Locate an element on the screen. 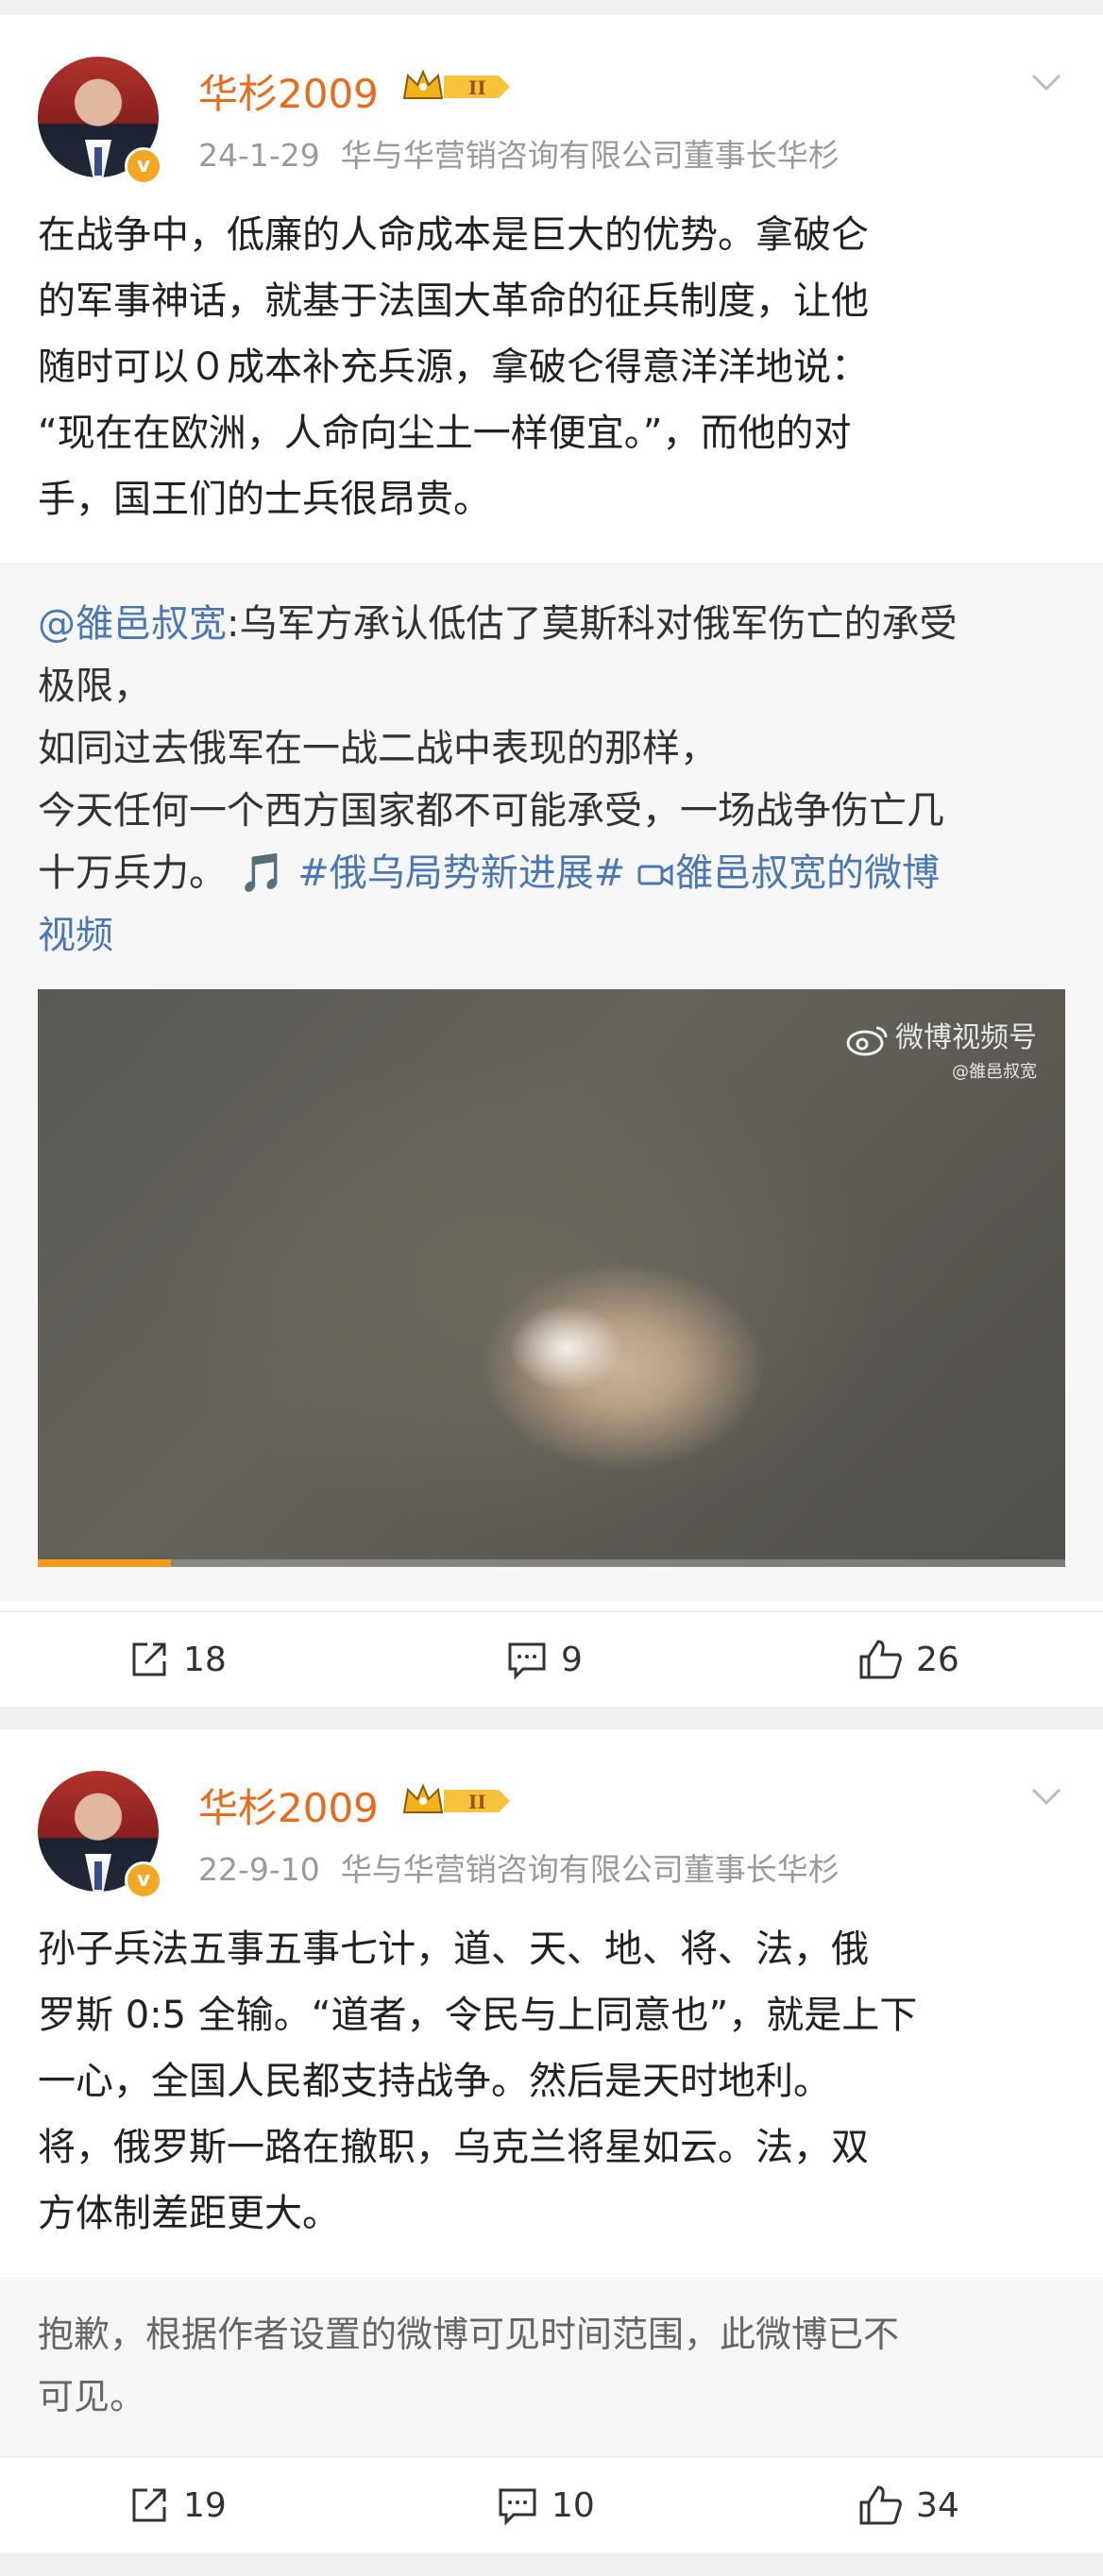 The image size is (1103, 2576). post-meta: 24-1-29 华与华营销咨询有限公司董事长华杉 is located at coordinates (519, 153).